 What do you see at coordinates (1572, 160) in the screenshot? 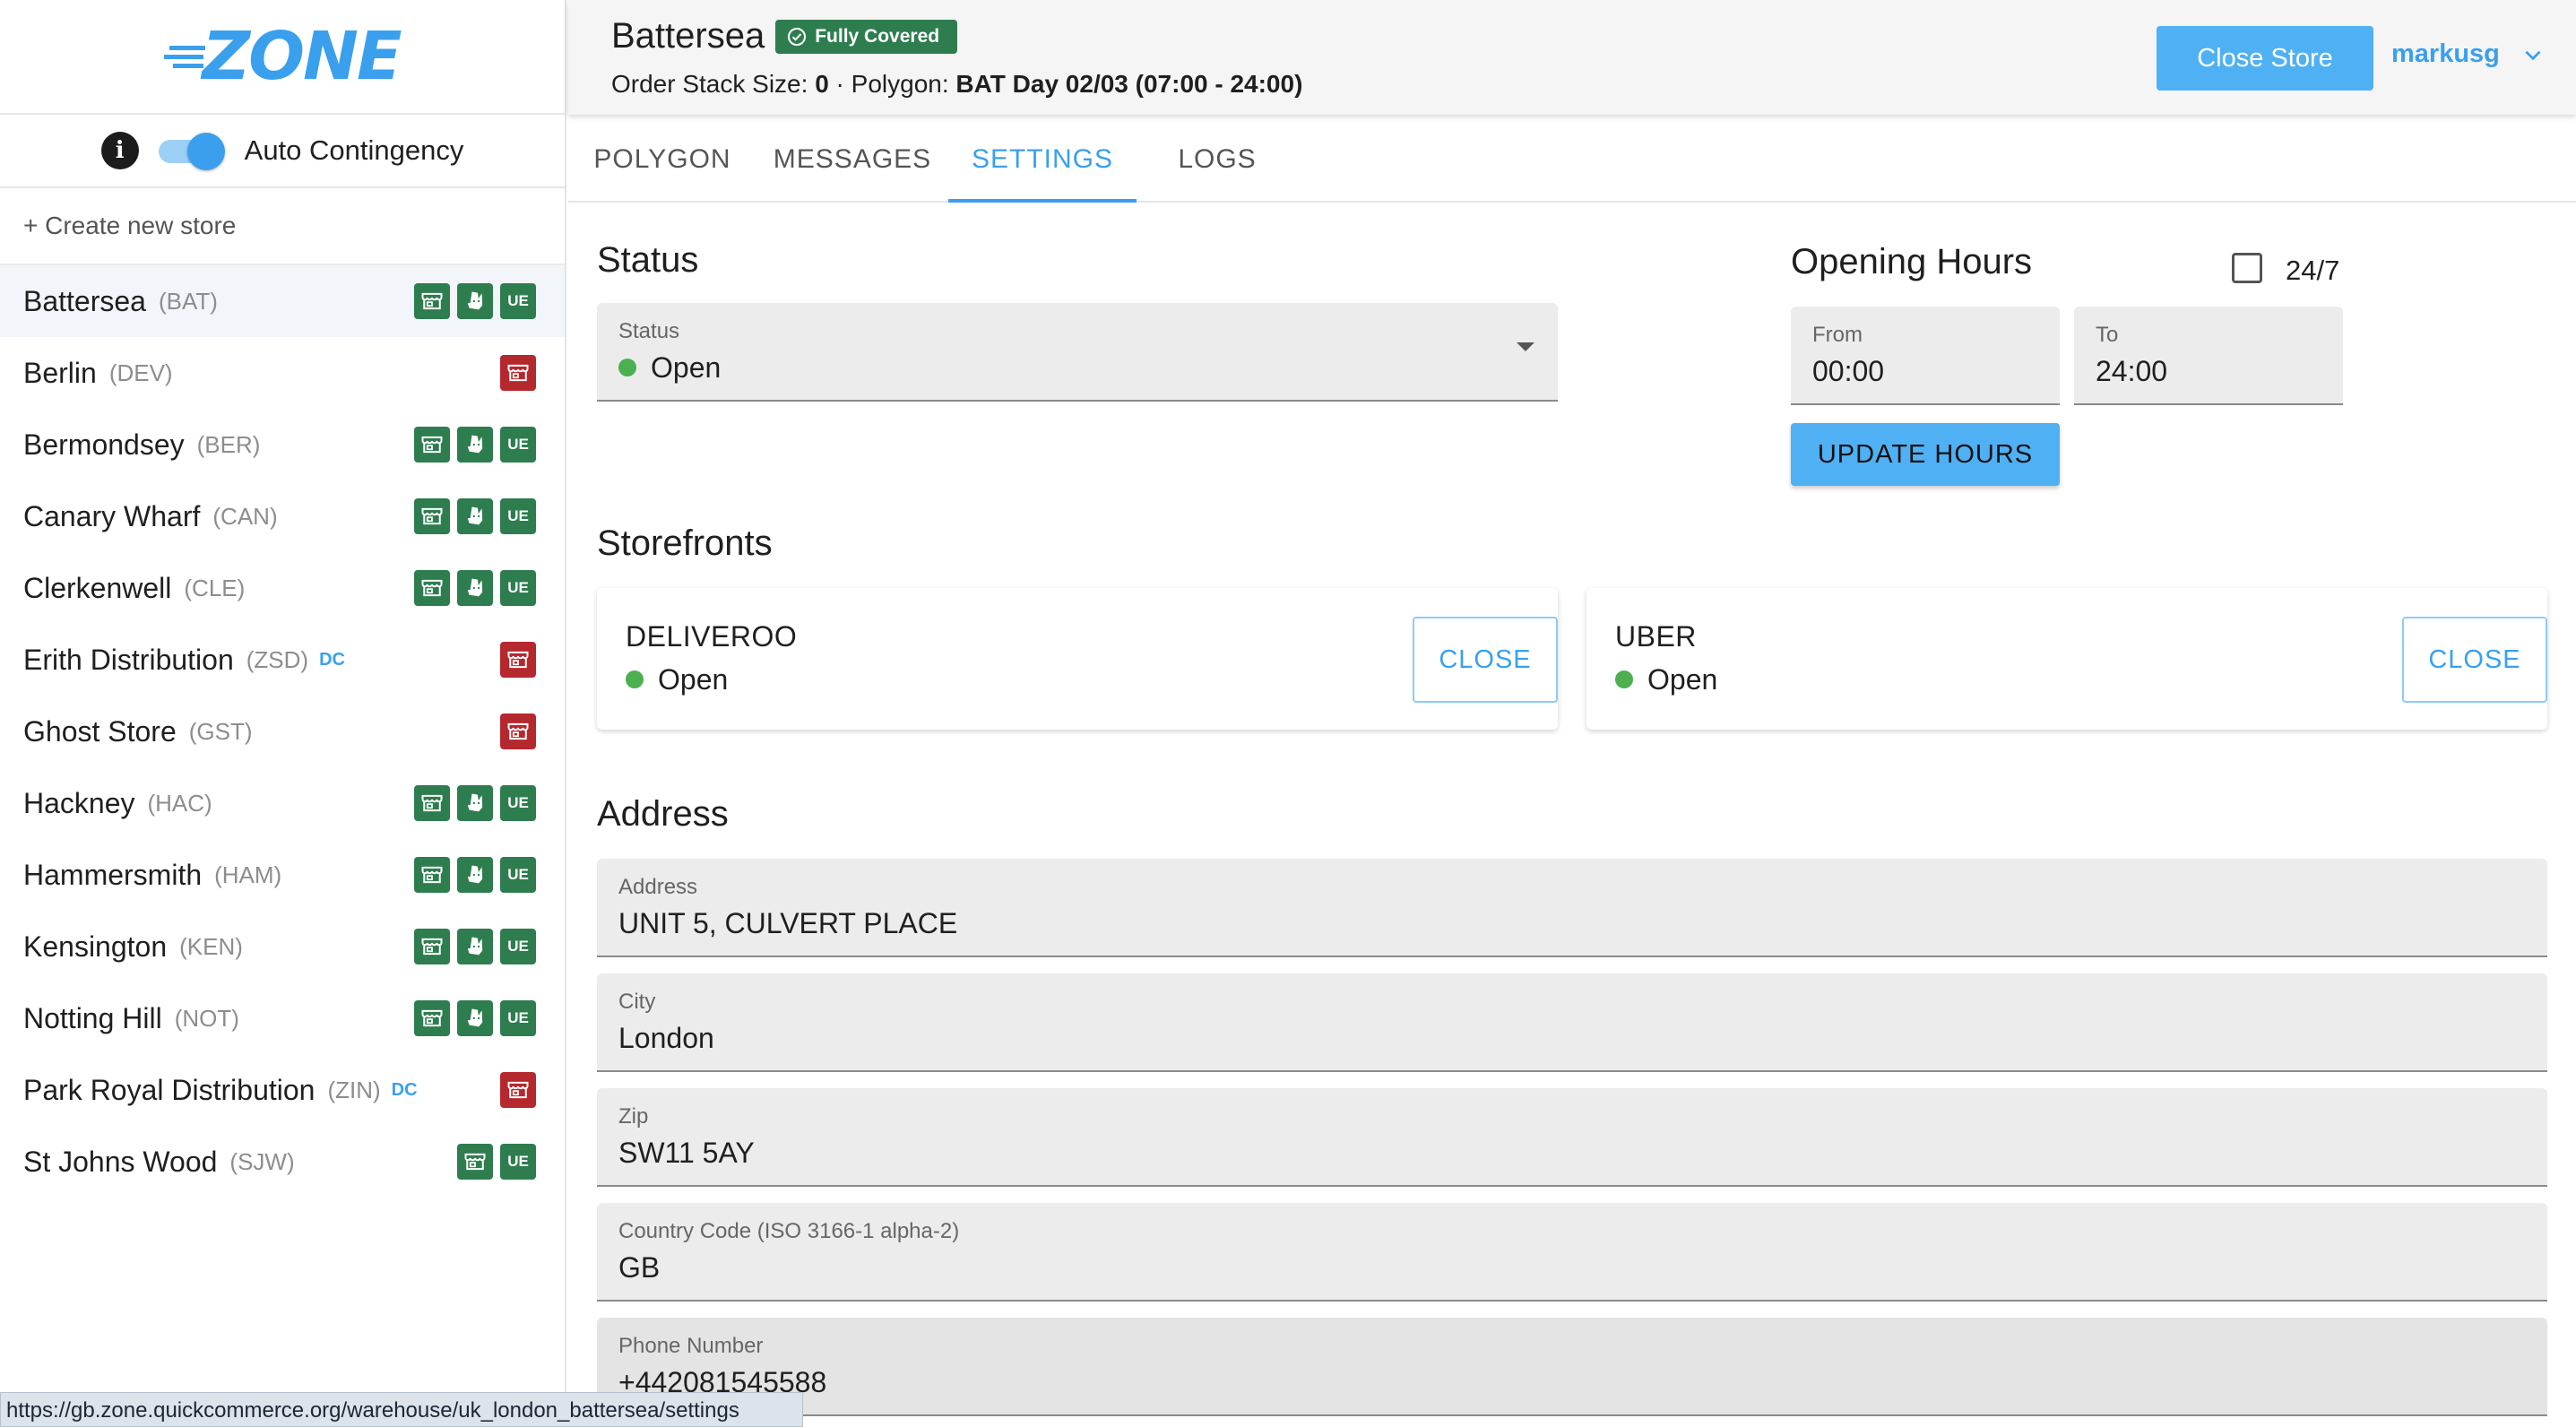
I see `tab-bar: POLYGON MESSAGES SETTINGS LOGS` at bounding box center [1572, 160].